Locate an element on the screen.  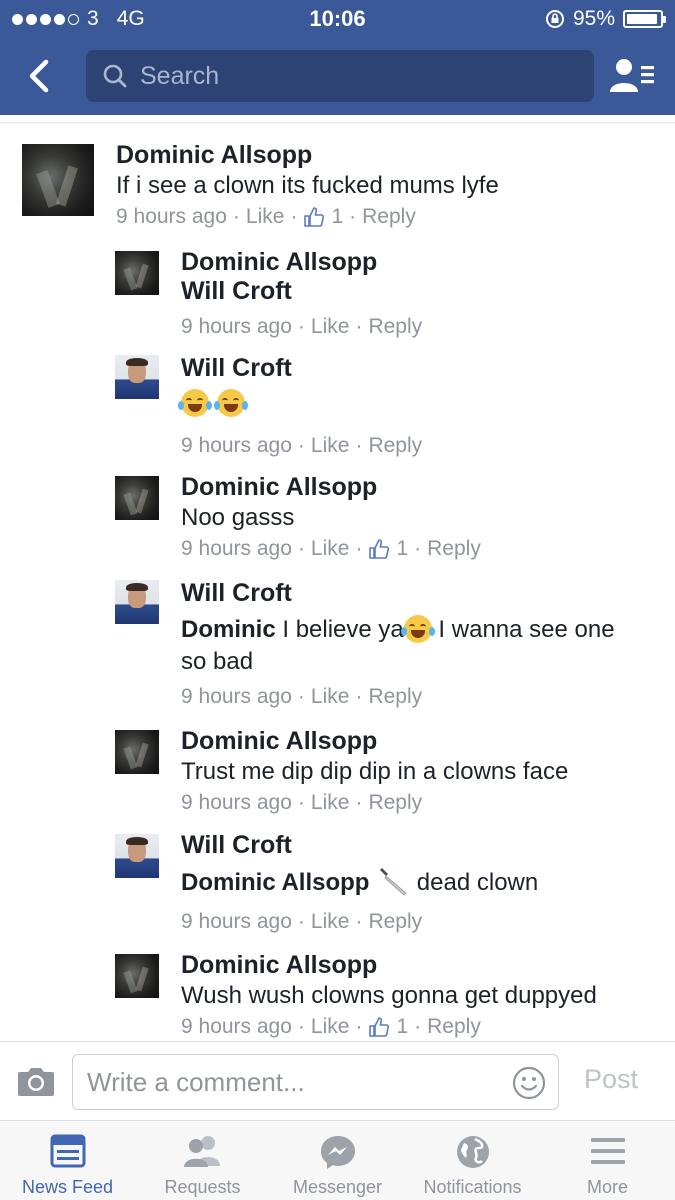
like-count: 1 is located at coordinates (337, 216).